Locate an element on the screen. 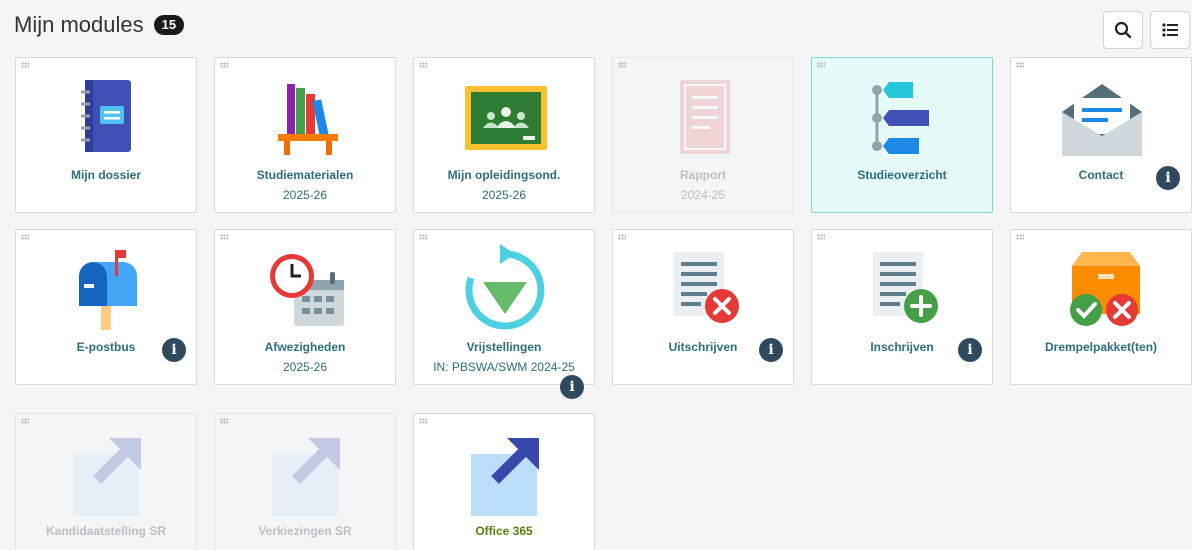 The image size is (1192, 550). page-title: Mijn modules is located at coordinates (79, 24).